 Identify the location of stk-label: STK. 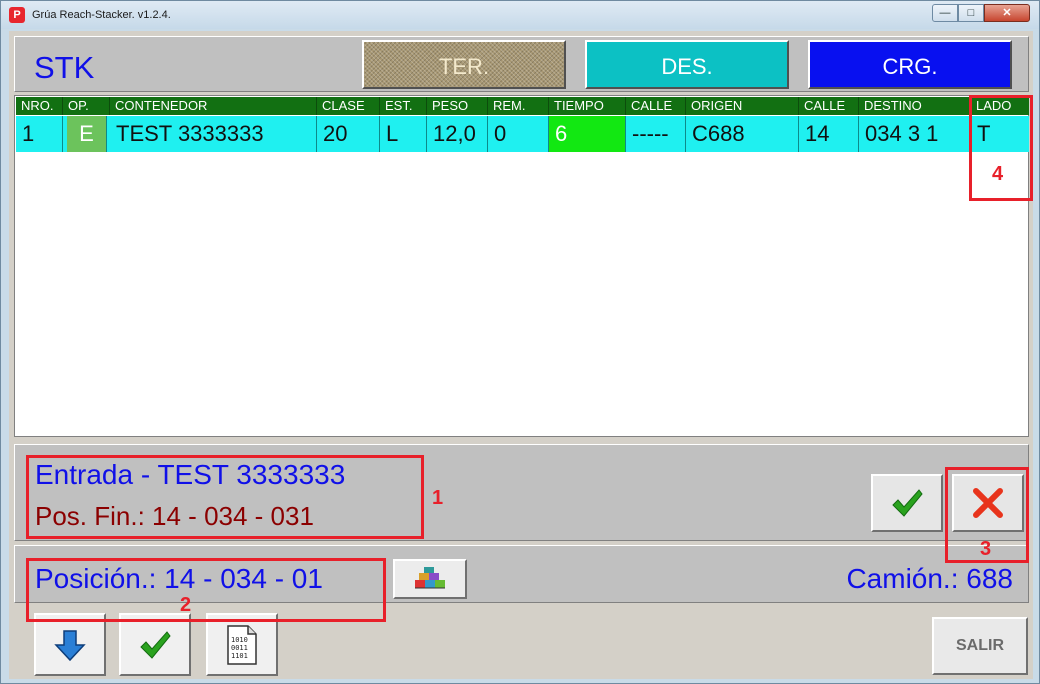
(64, 67).